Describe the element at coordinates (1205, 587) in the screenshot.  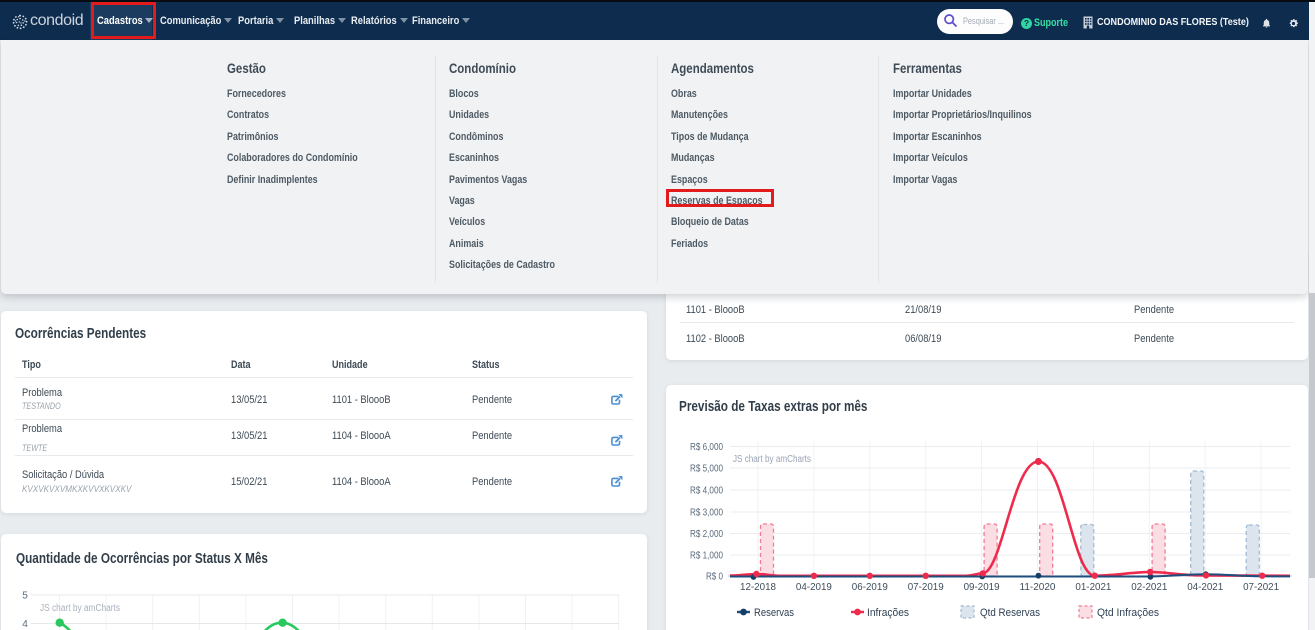
I see `svg-text: 04-2021` at that location.